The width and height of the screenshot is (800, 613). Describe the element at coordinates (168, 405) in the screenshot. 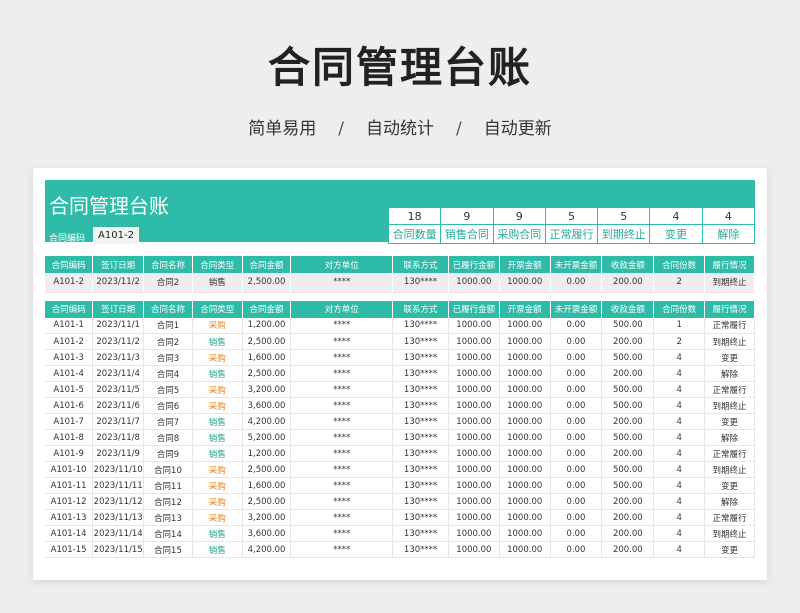

I see `table-cell: 合同6` at that location.